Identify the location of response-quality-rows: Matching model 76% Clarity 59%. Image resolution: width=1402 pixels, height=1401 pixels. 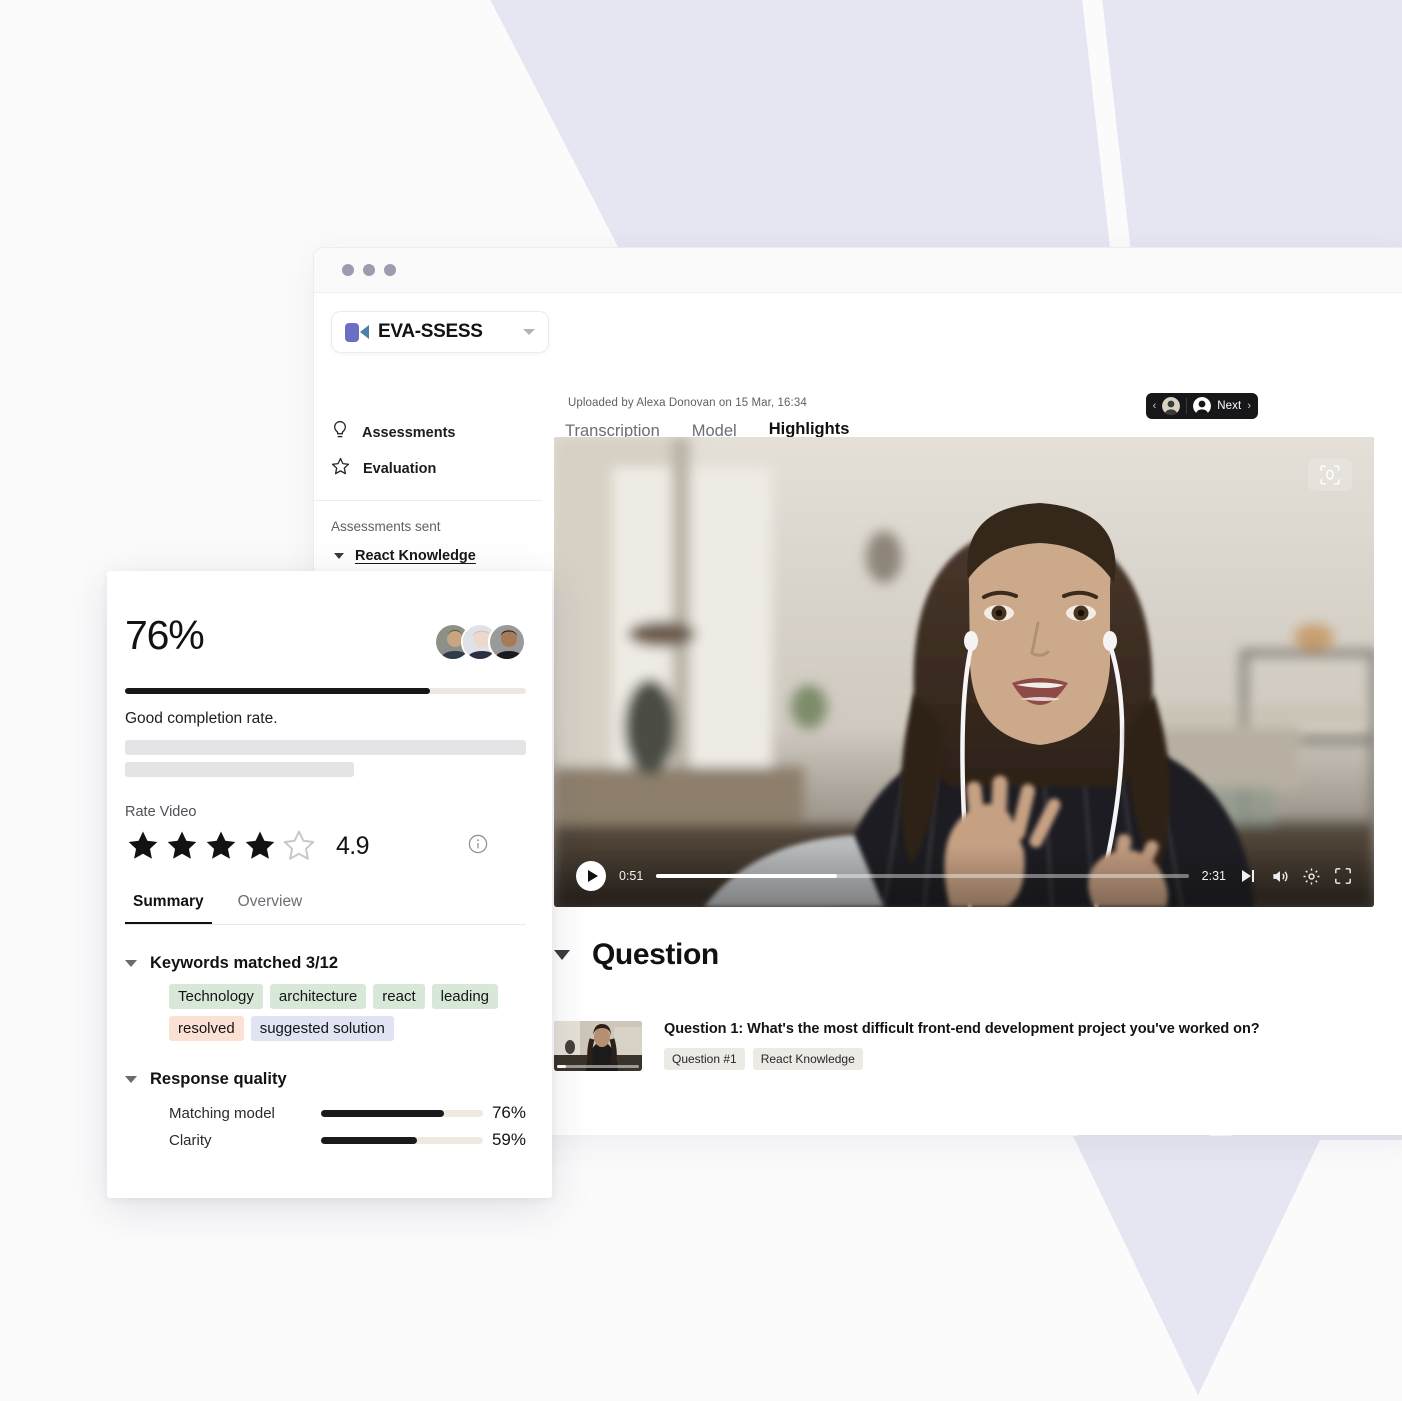
(347, 1126).